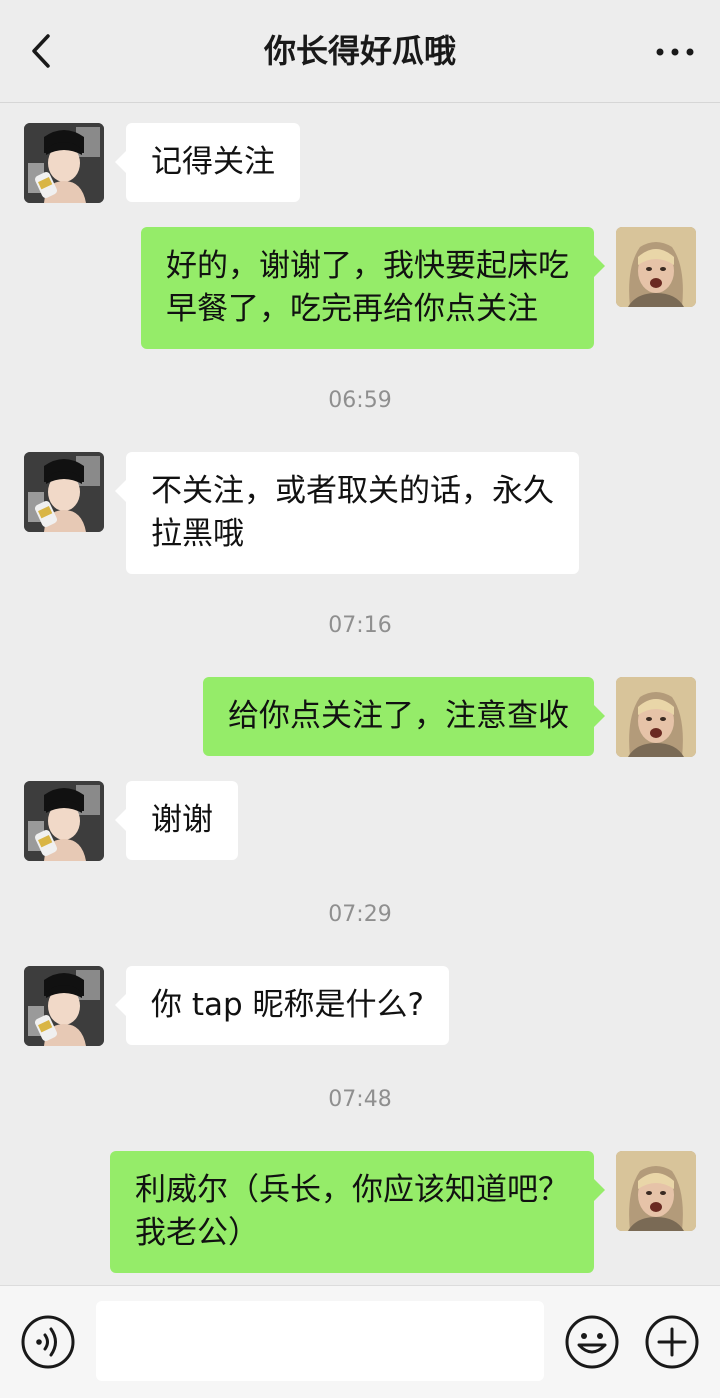 This screenshot has width=720, height=1398. I want to click on message-text: 记得关注, so click(213, 162).